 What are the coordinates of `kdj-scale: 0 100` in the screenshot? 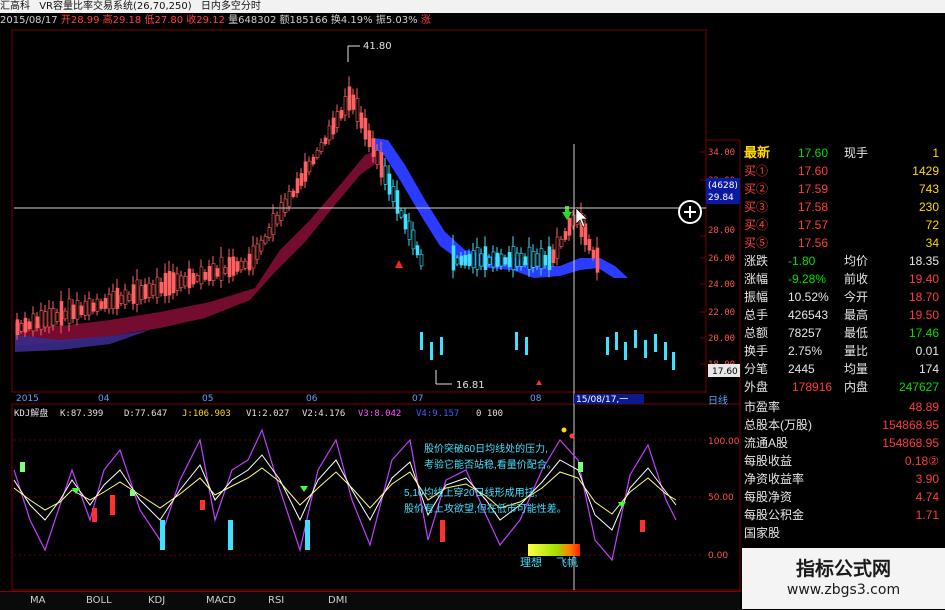 It's located at (489, 414).